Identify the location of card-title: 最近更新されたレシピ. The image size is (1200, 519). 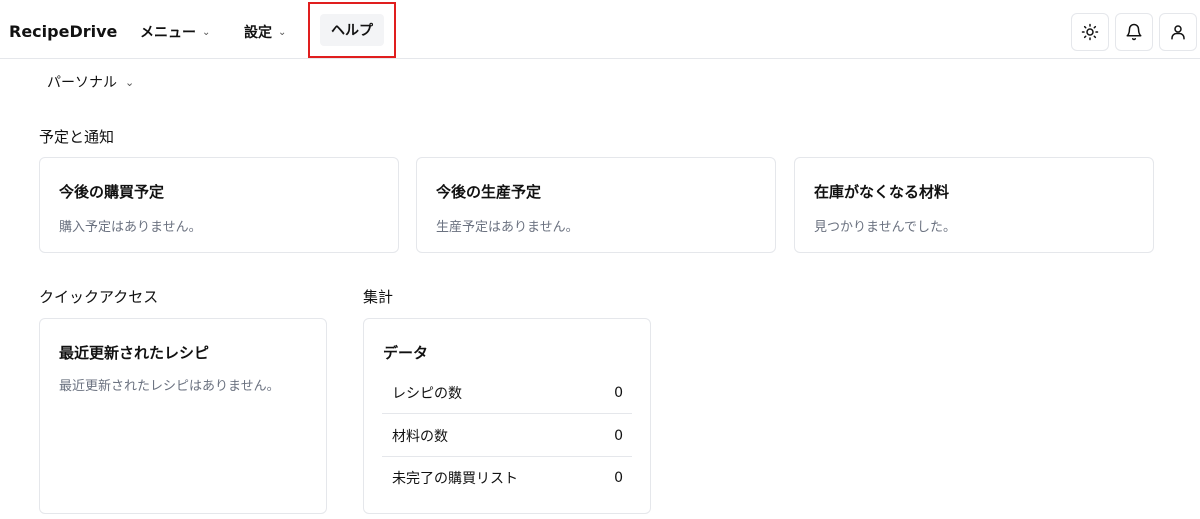
(134, 353).